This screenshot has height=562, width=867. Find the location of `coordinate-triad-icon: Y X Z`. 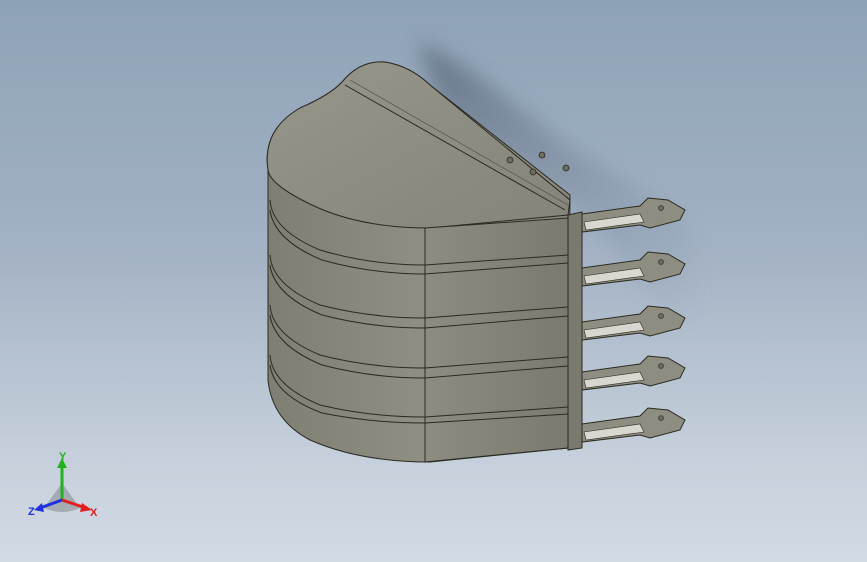

coordinate-triad-icon: Y X Z is located at coordinates (63, 485).